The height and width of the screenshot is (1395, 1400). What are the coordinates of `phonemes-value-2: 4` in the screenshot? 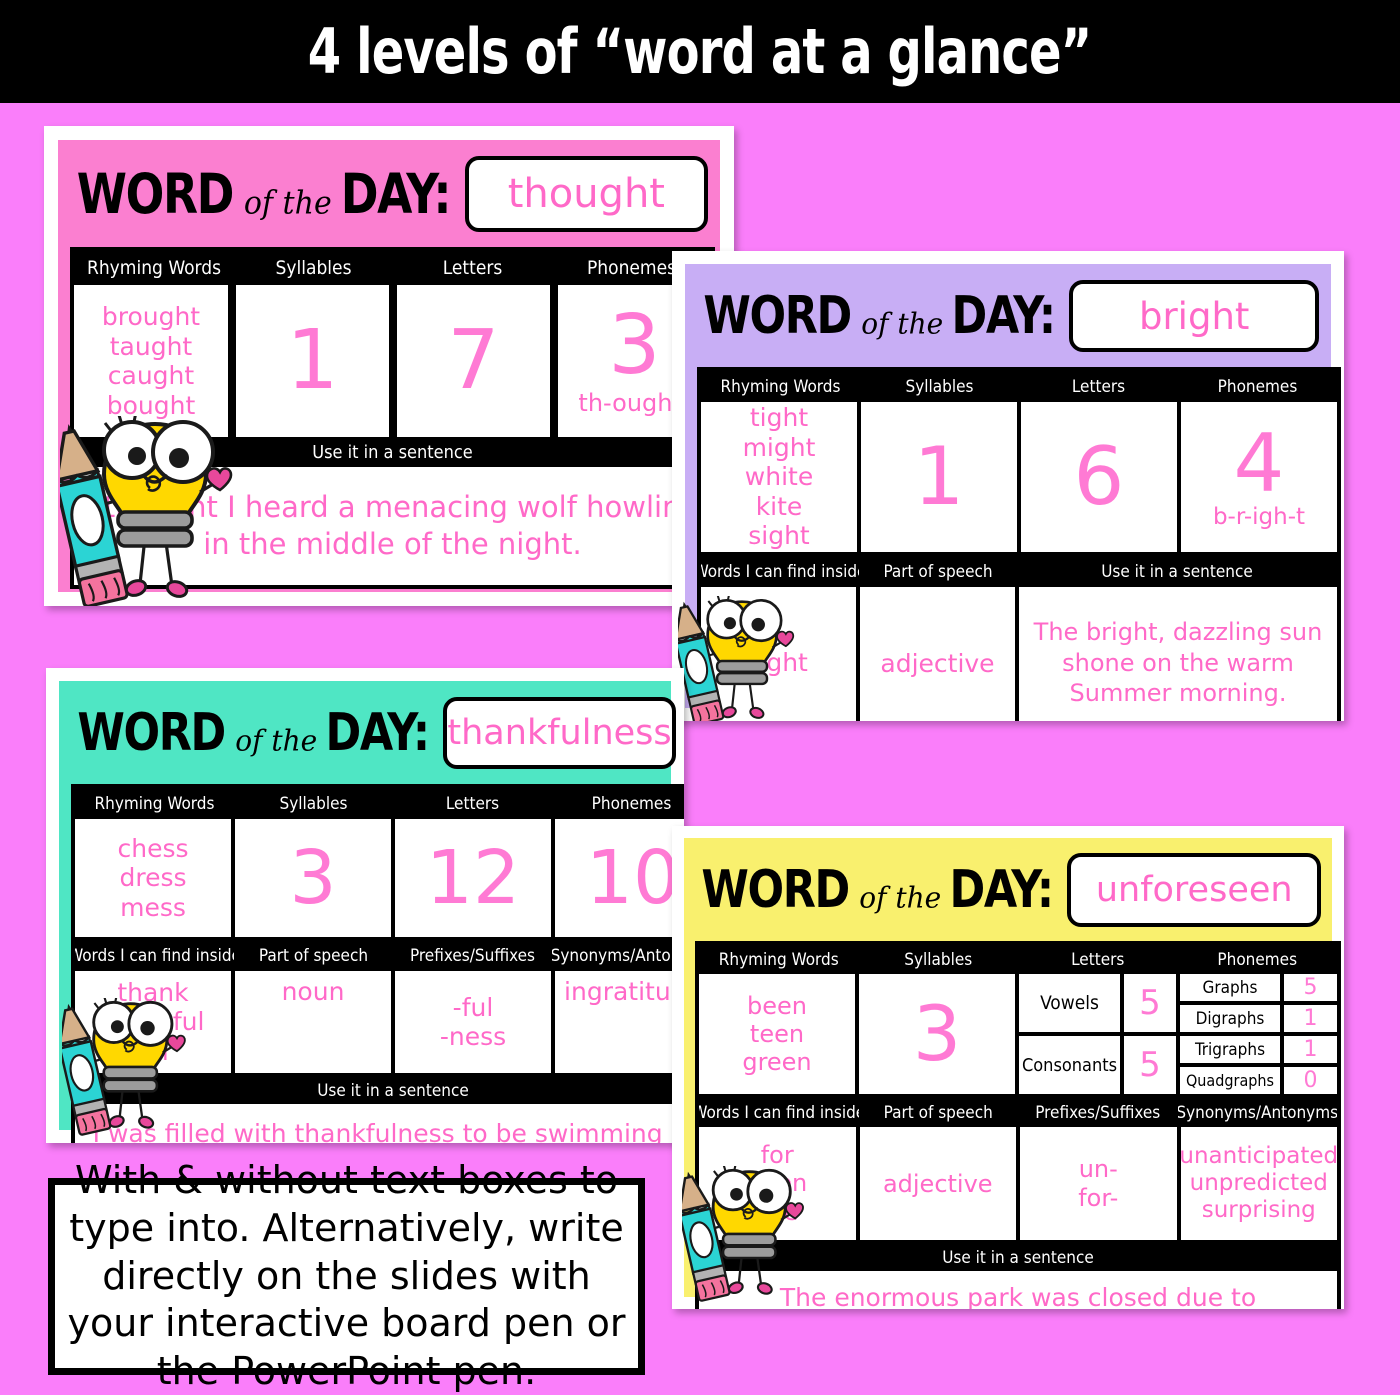 It's located at (1259, 463).